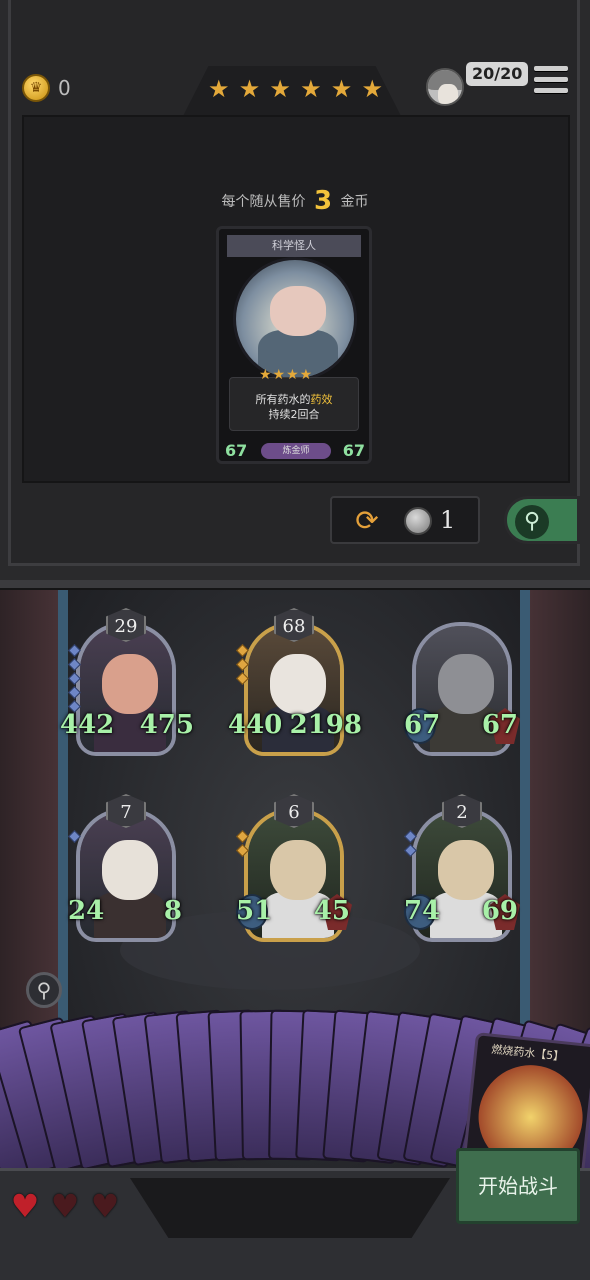  Describe the element at coordinates (518, 1186) in the screenshot. I see `start-battle-button: 开始战斗` at that location.